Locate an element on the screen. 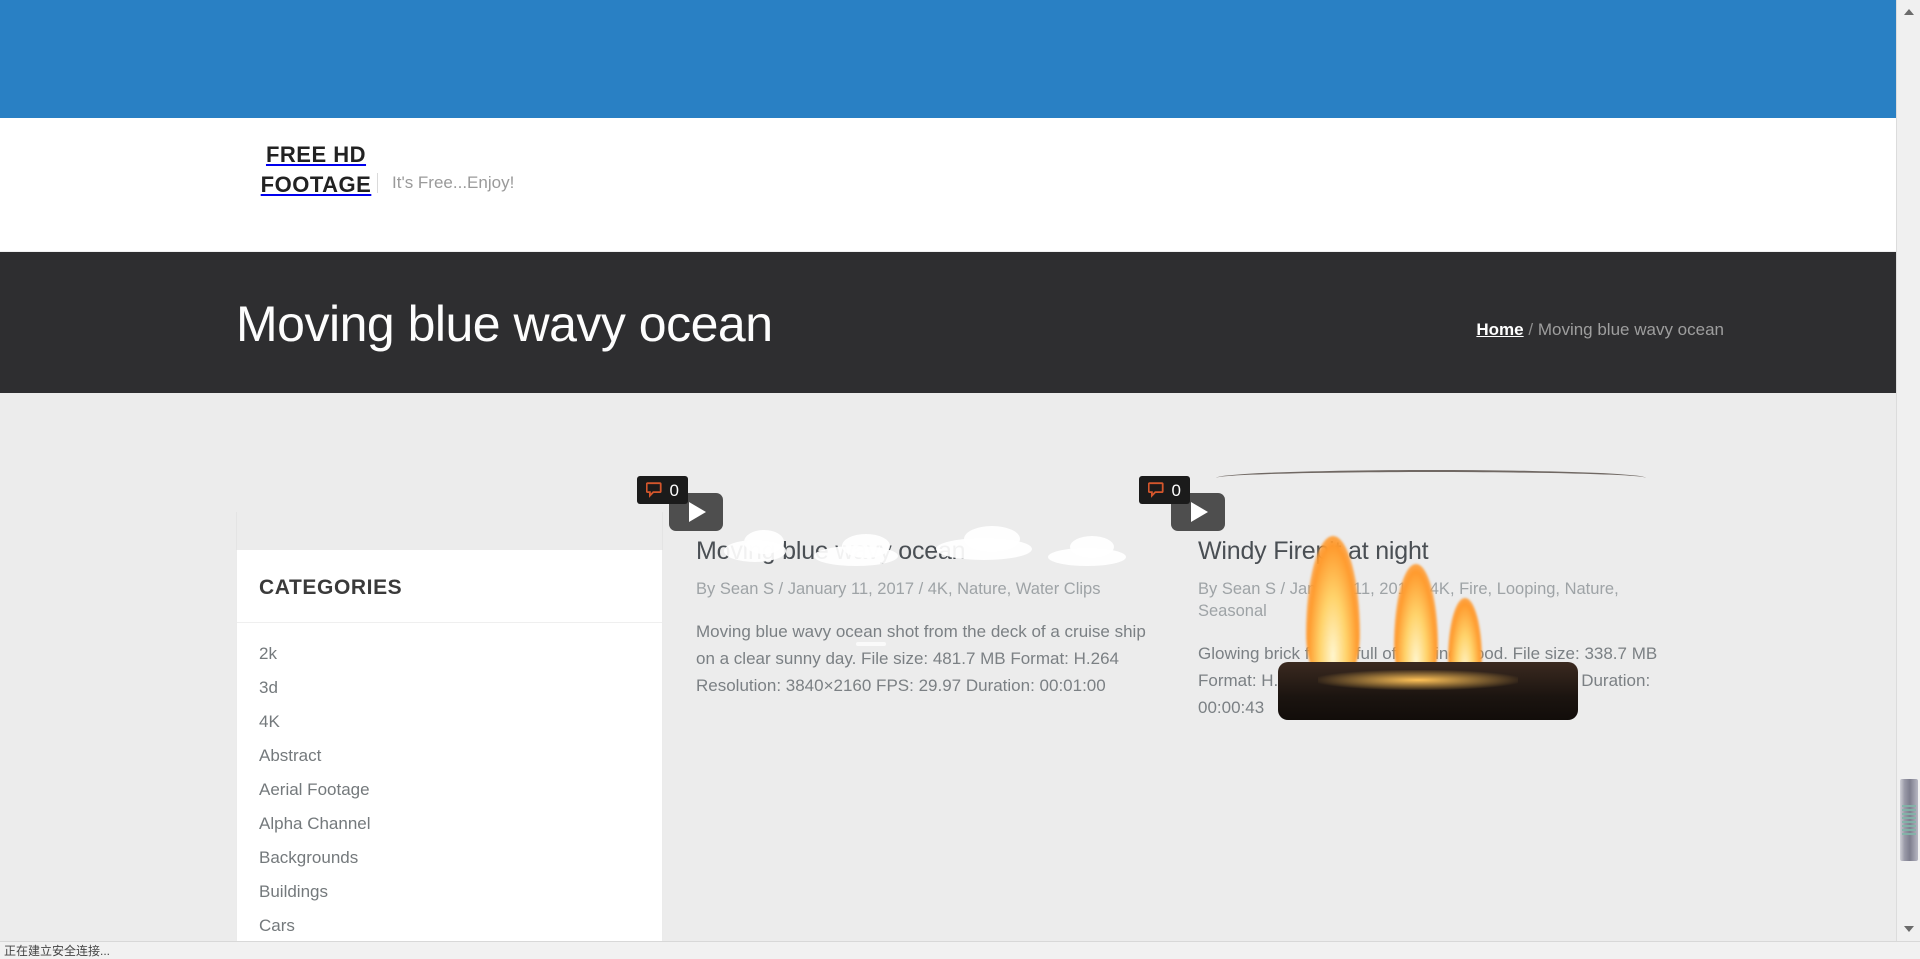  breadcrumb: Home / Moving blue wavy ocean is located at coordinates (1600, 330).